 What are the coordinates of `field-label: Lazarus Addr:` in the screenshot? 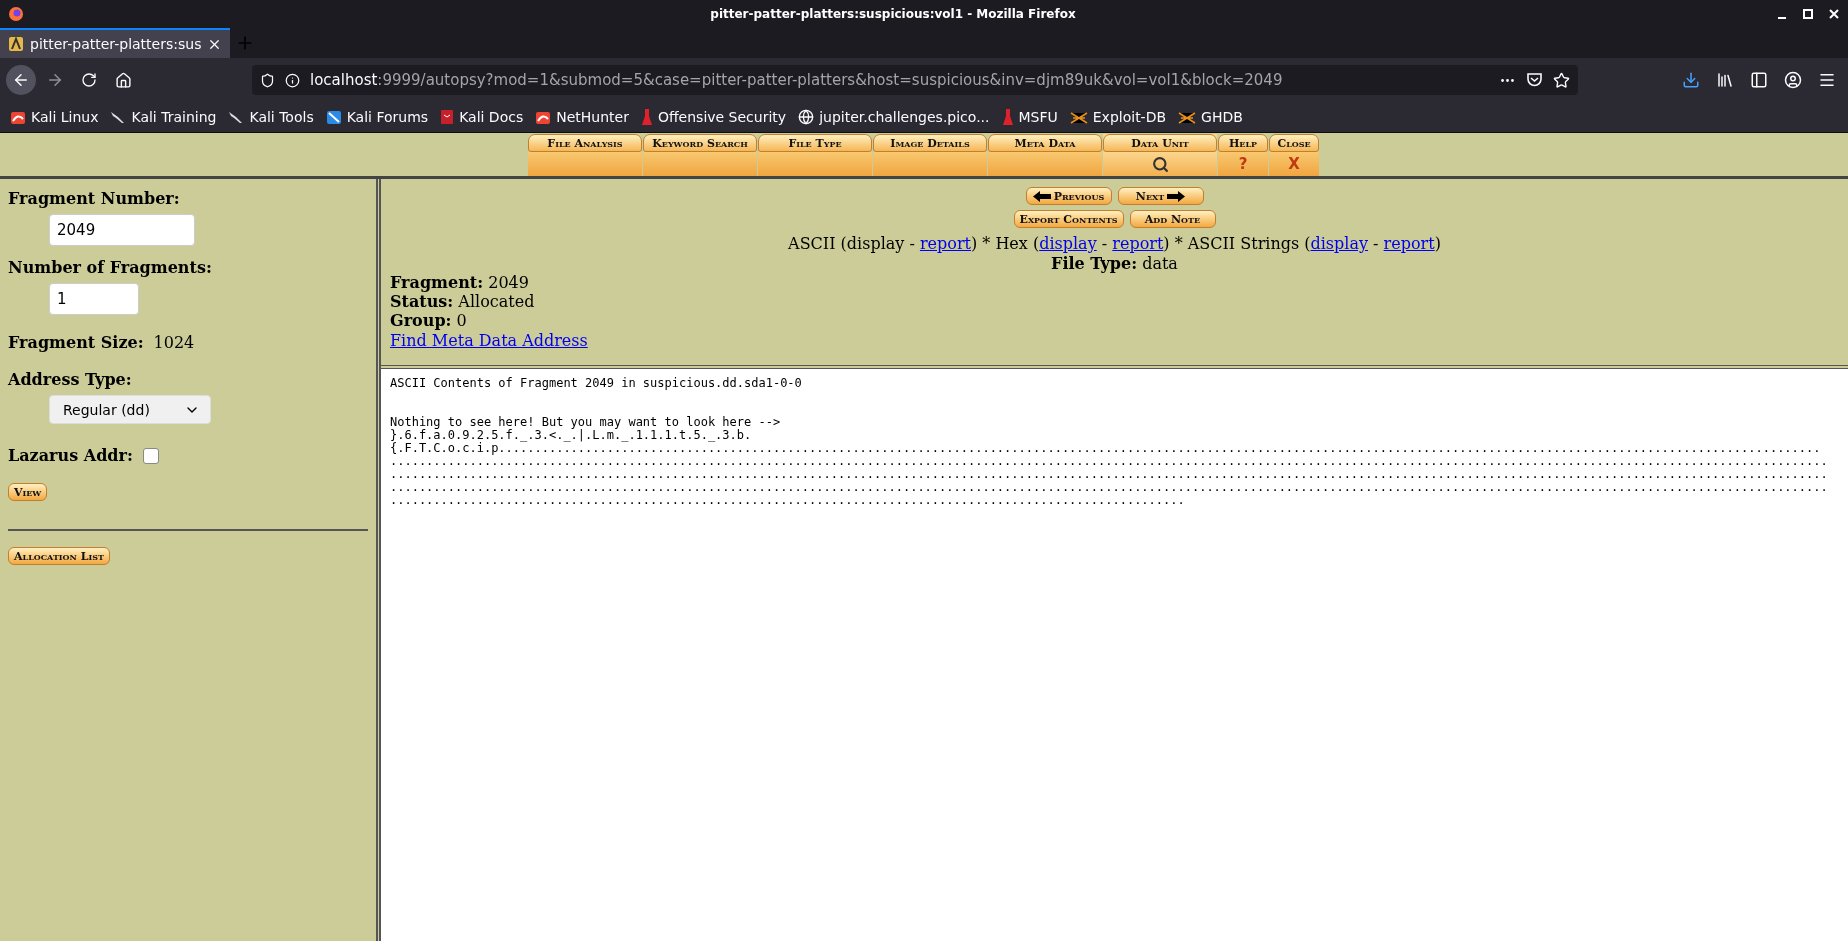 It's located at (70, 455).